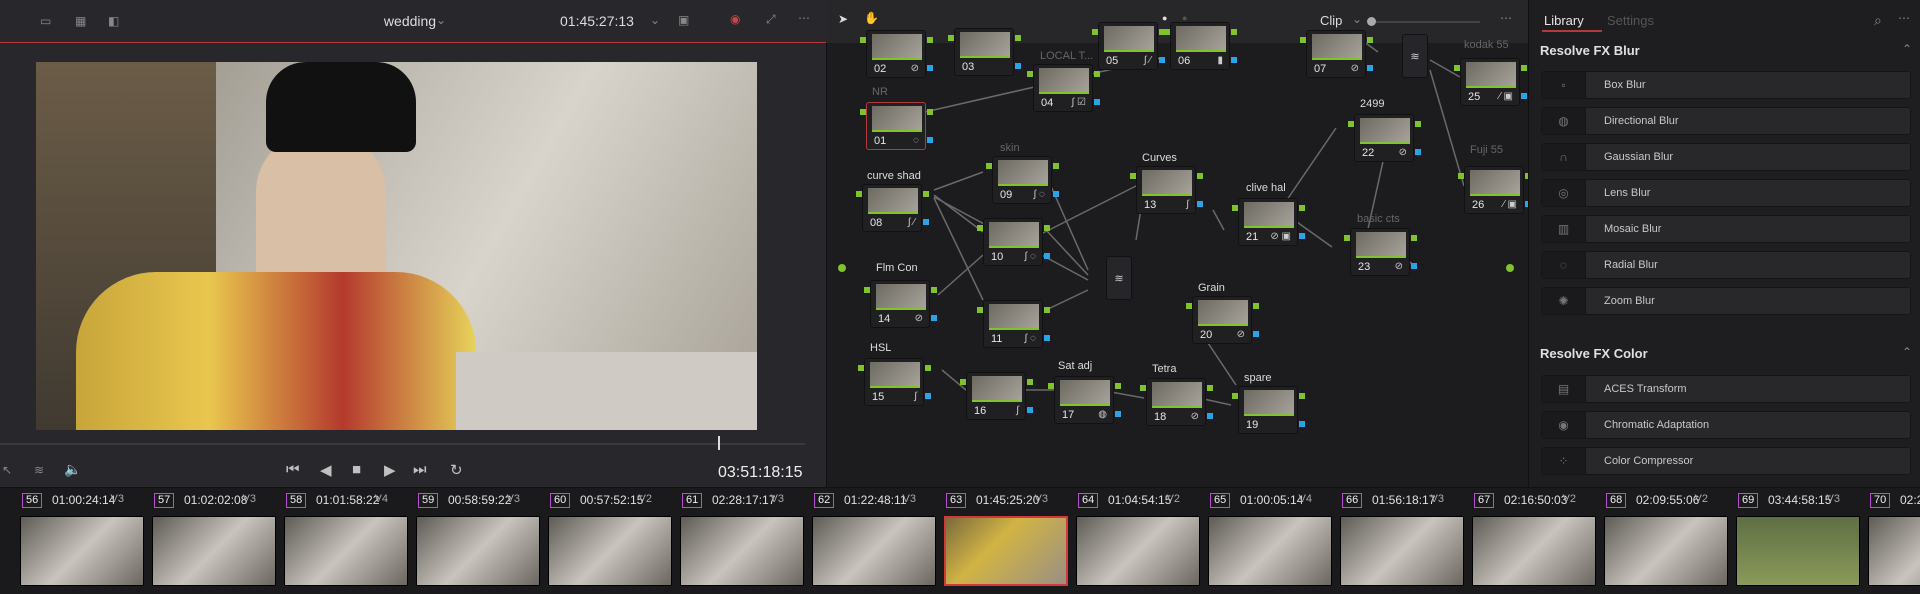  What do you see at coordinates (1336, 54) in the screenshot?
I see `node-07: 07 ⊘` at bounding box center [1336, 54].